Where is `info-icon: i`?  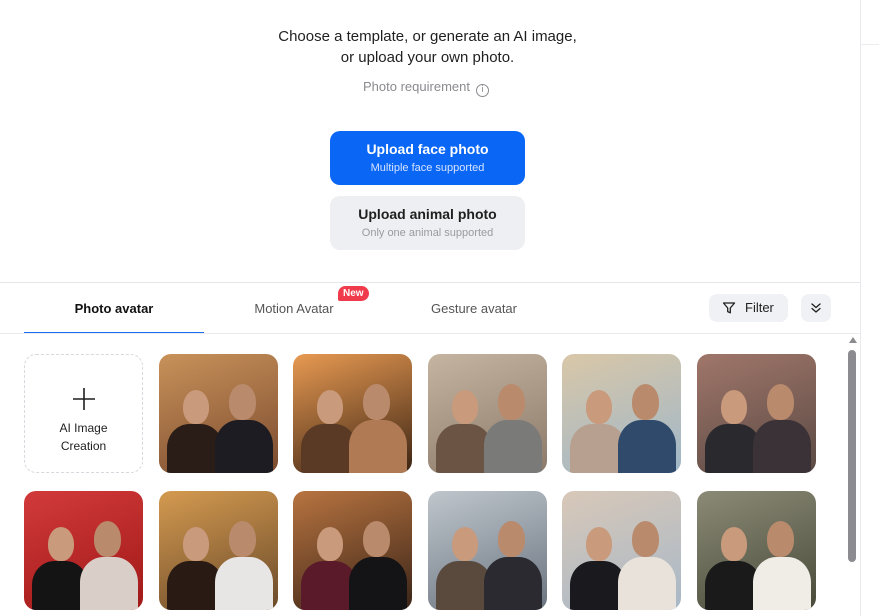 info-icon: i is located at coordinates (482, 90).